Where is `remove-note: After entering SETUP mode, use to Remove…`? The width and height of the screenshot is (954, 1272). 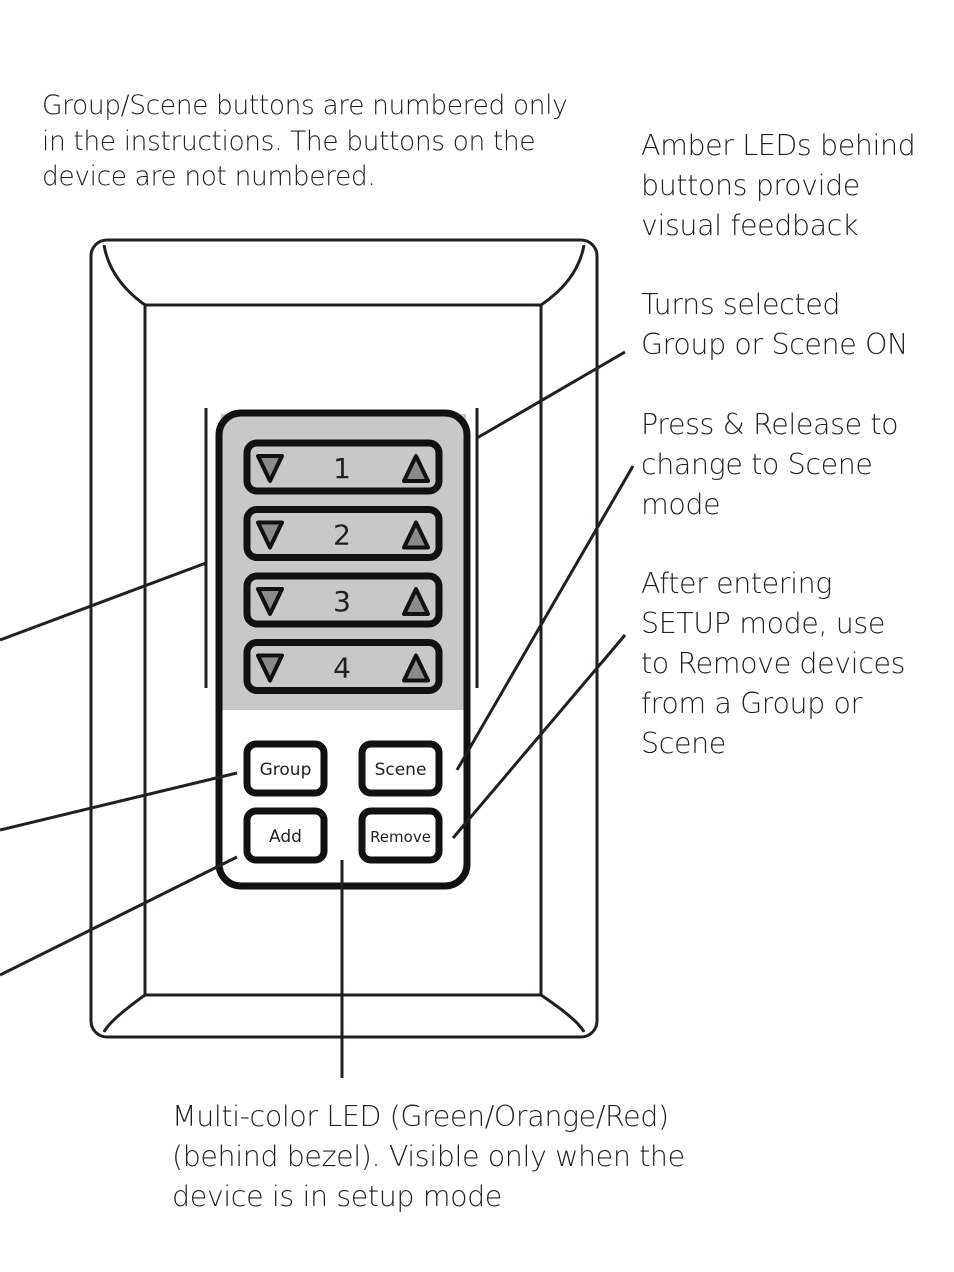 remove-note: After entering SETUP mode, use to Remove… is located at coordinates (773, 663).